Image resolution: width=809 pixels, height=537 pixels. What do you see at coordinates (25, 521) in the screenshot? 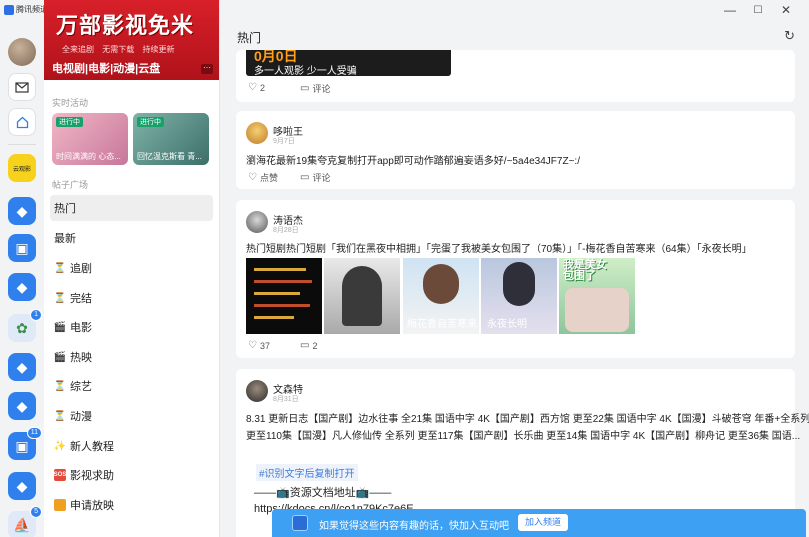
I see `channel-9: ⛵ 5` at bounding box center [25, 521].